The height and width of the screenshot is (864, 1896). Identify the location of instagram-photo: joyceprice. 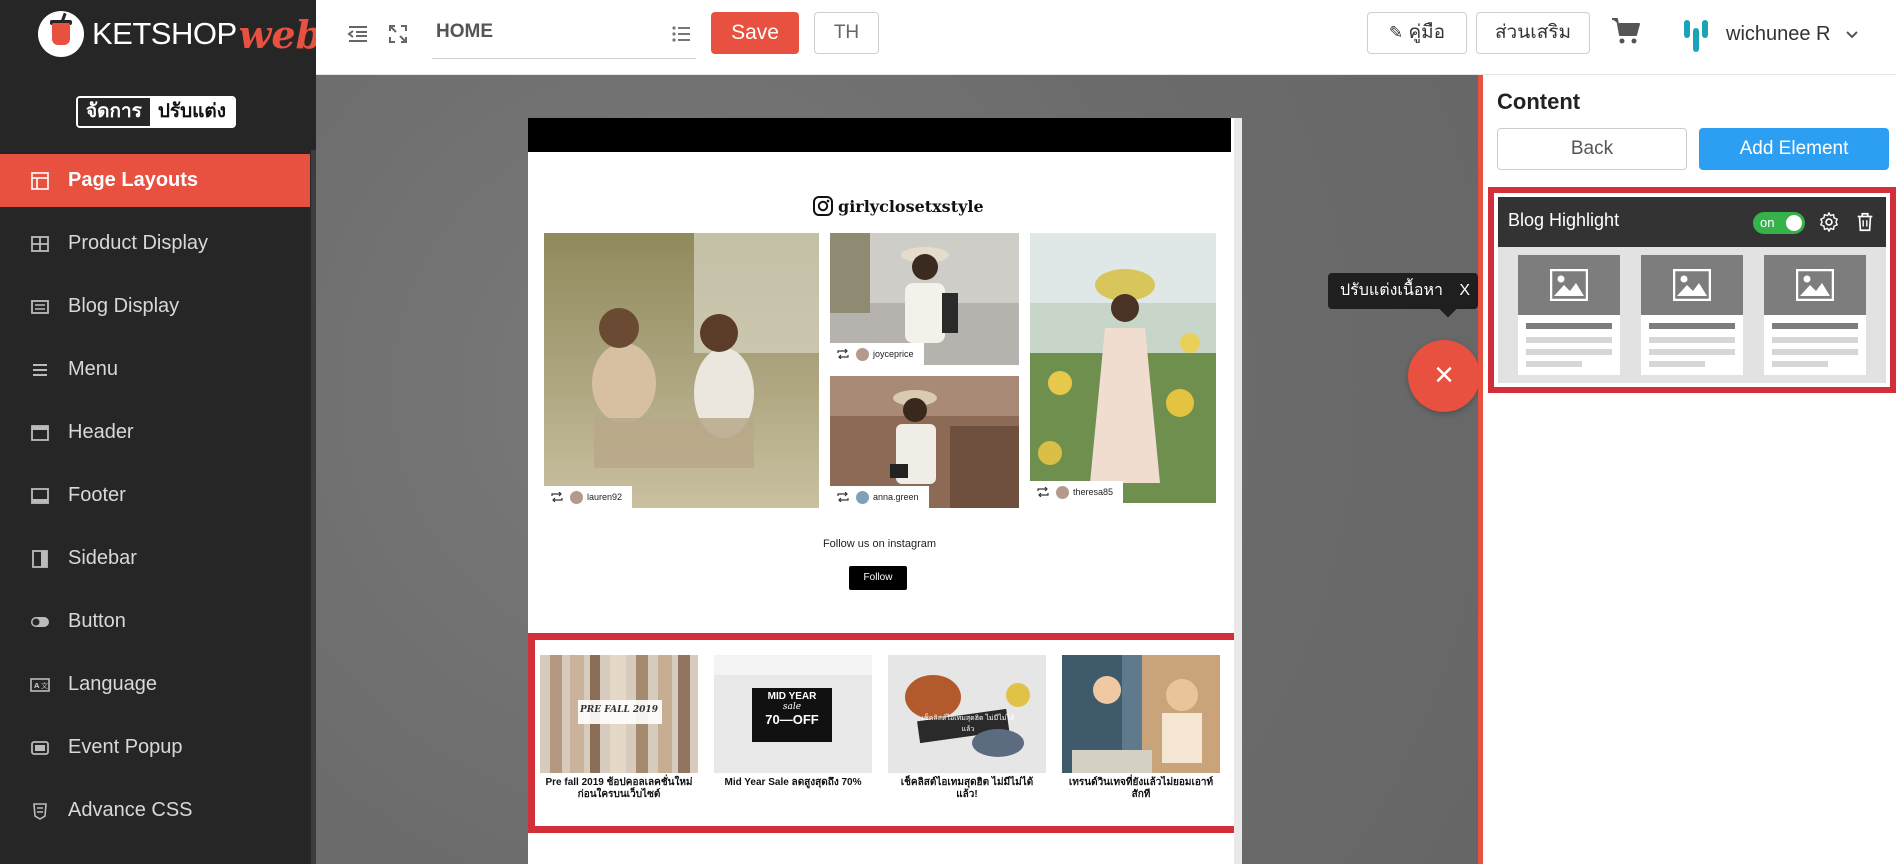
(924, 299).